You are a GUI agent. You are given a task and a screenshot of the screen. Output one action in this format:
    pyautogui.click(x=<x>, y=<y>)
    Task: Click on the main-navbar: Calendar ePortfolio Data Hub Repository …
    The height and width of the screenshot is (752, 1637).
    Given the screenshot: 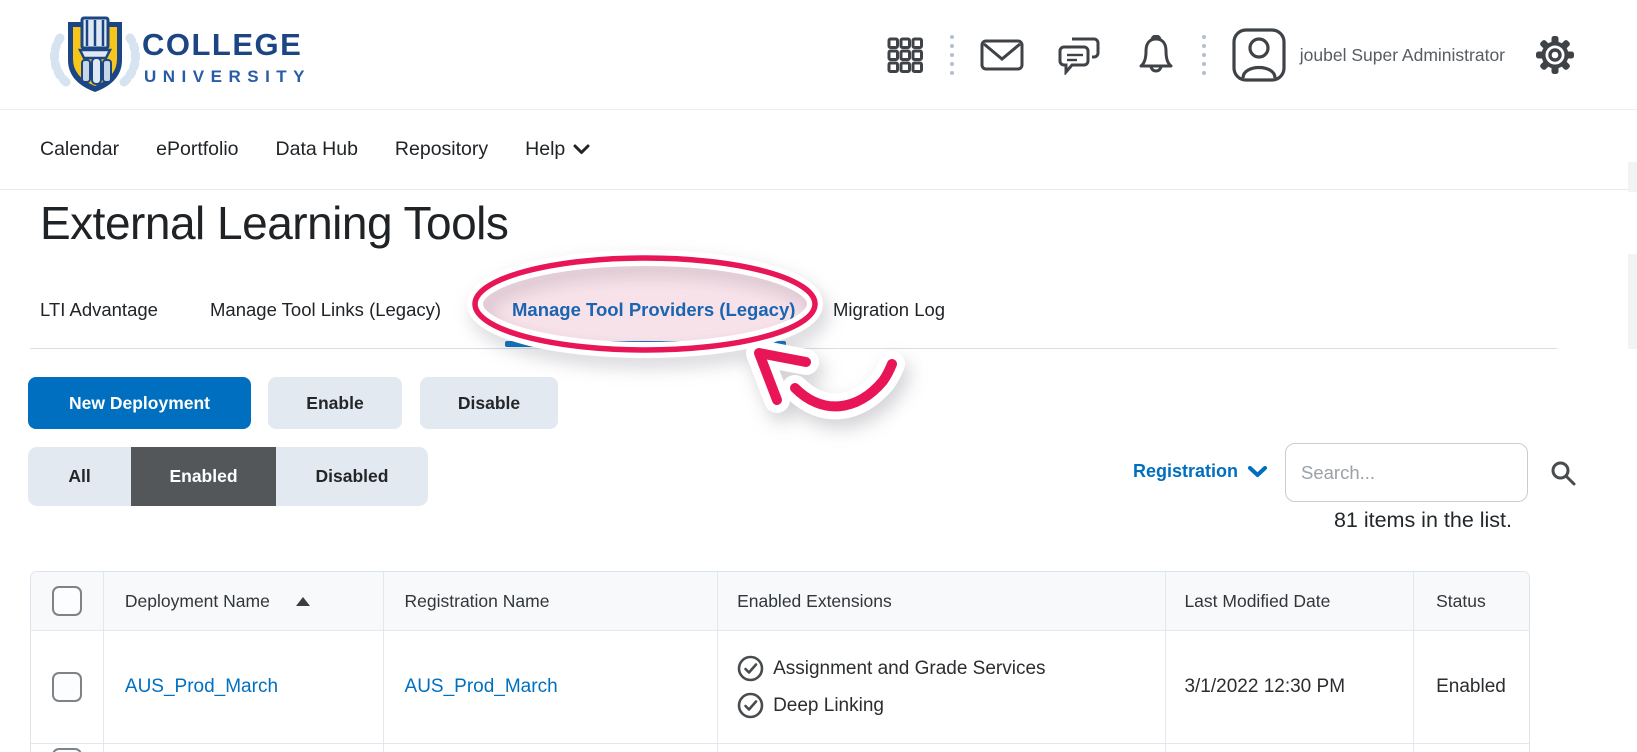 What is the action you would take?
    pyautogui.click(x=818, y=150)
    